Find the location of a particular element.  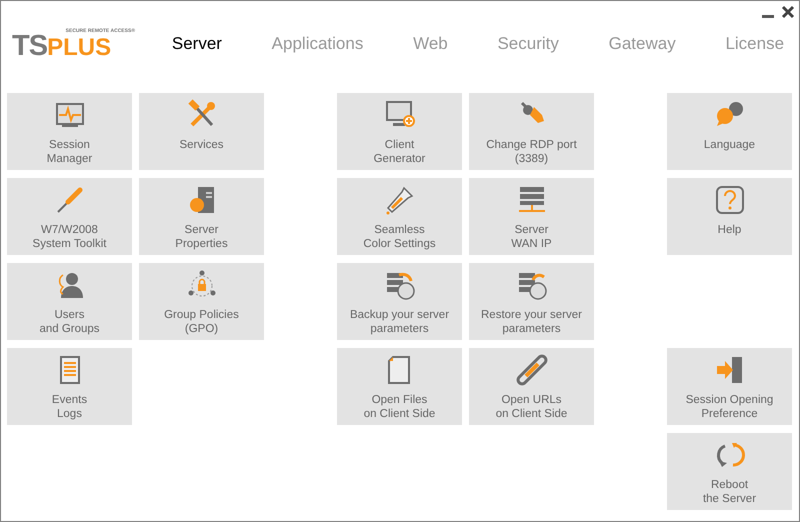

tab: Server is located at coordinates (197, 44).